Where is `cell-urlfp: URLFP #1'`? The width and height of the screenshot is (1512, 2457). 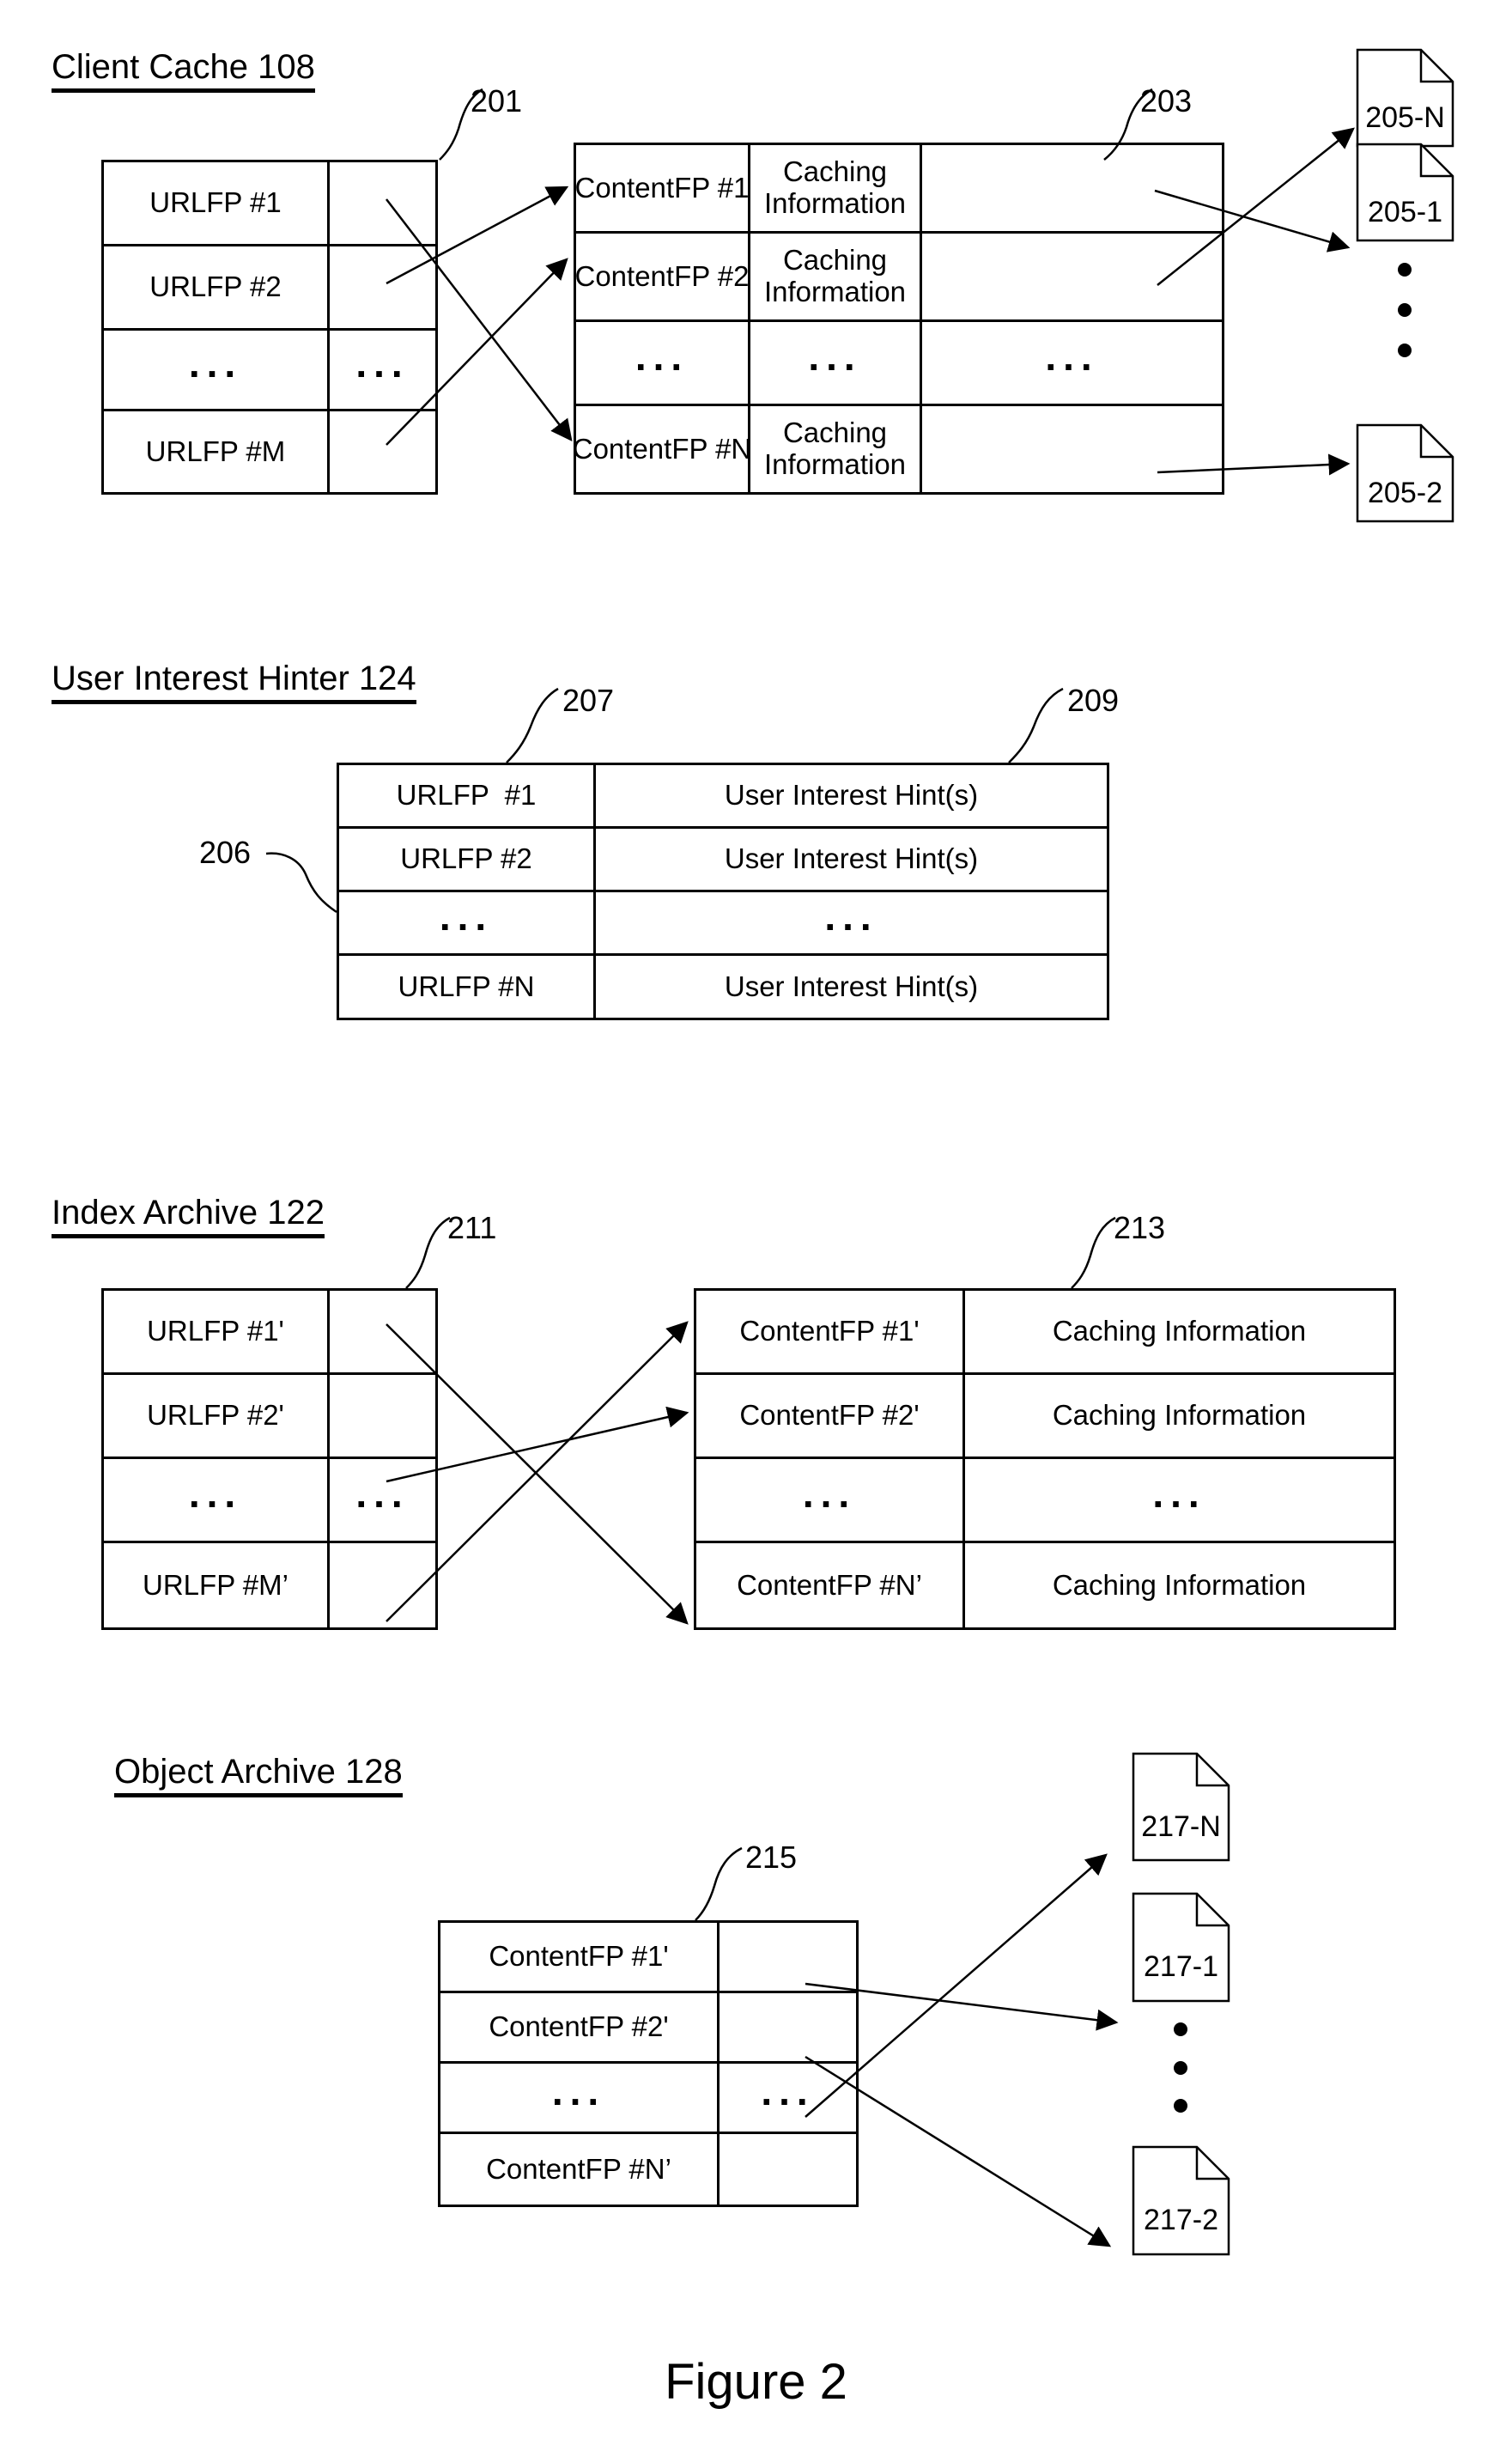
cell-urlfp: URLFP #1' is located at coordinates (217, 1331).